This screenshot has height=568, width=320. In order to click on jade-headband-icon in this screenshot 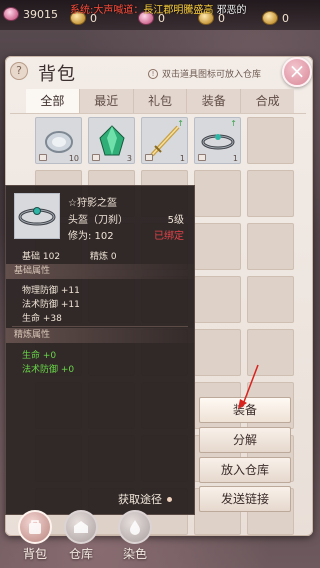, I will do `click(37, 216)`.